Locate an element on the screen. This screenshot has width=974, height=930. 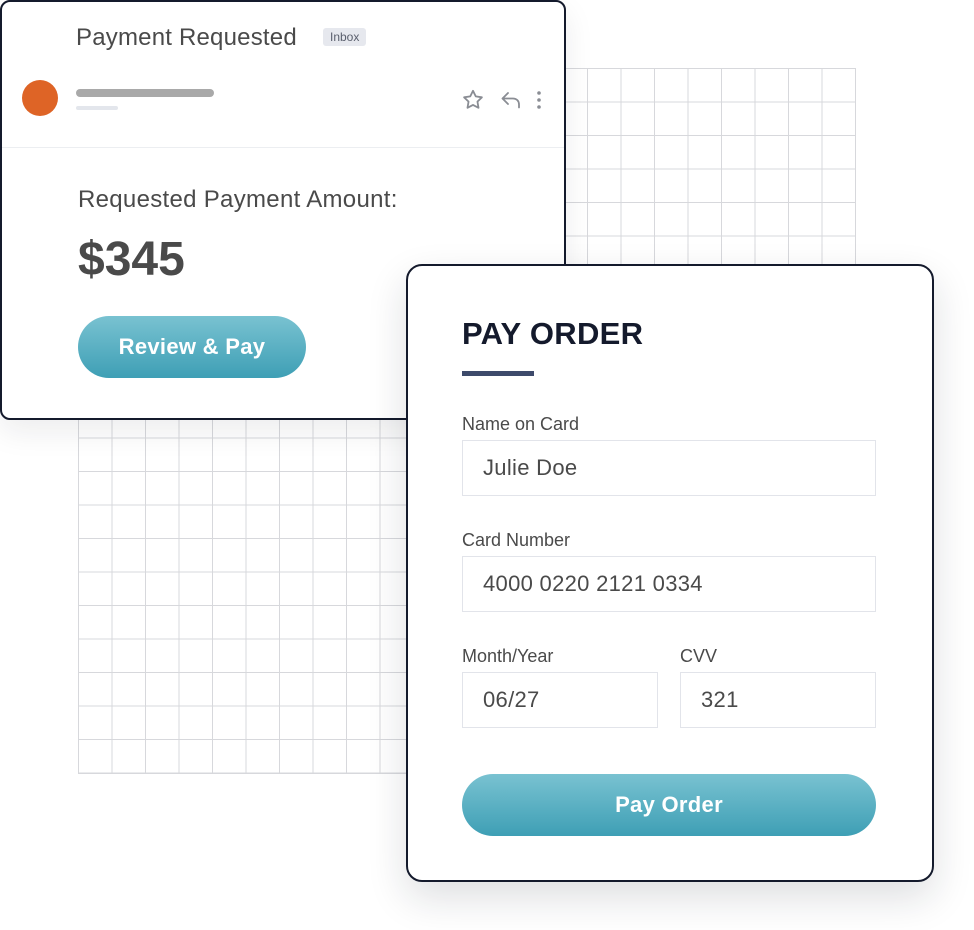
star-button is located at coordinates (473, 100).